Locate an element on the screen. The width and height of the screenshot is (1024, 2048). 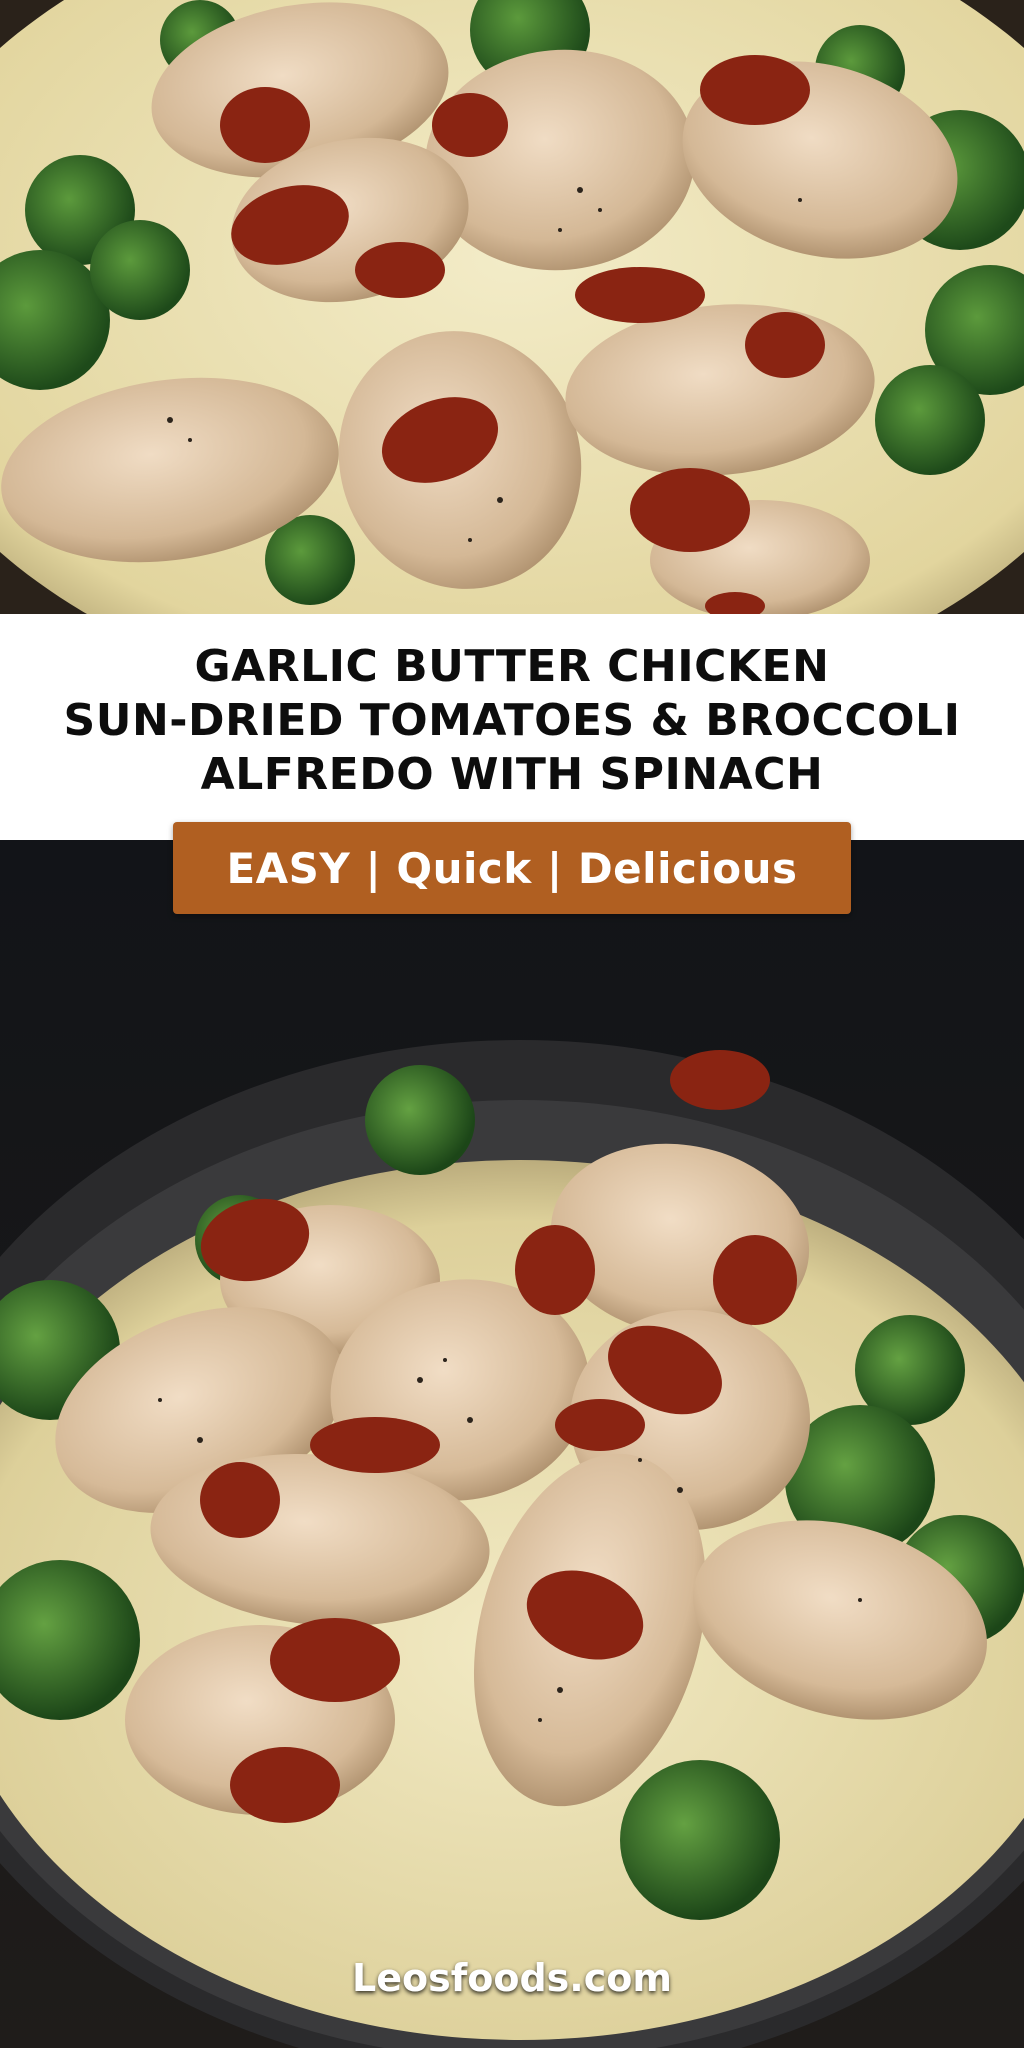
title-line-2: SUN-DRIED TOMATOES & BROCCOLI is located at coordinates (512, 720).